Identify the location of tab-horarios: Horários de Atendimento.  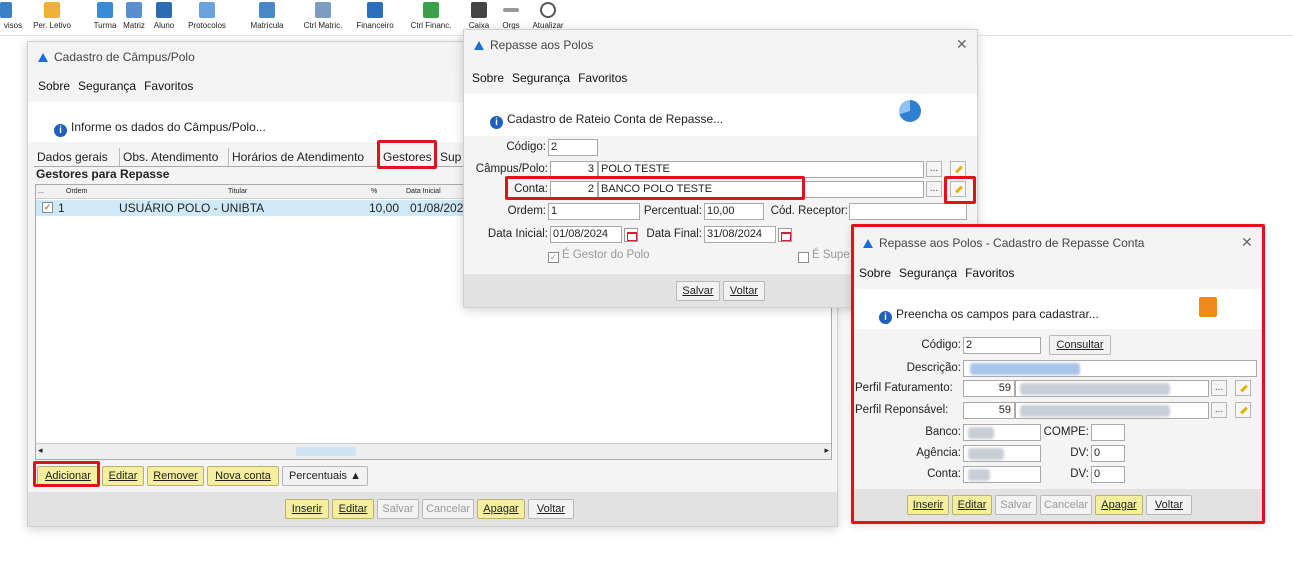
(296, 157).